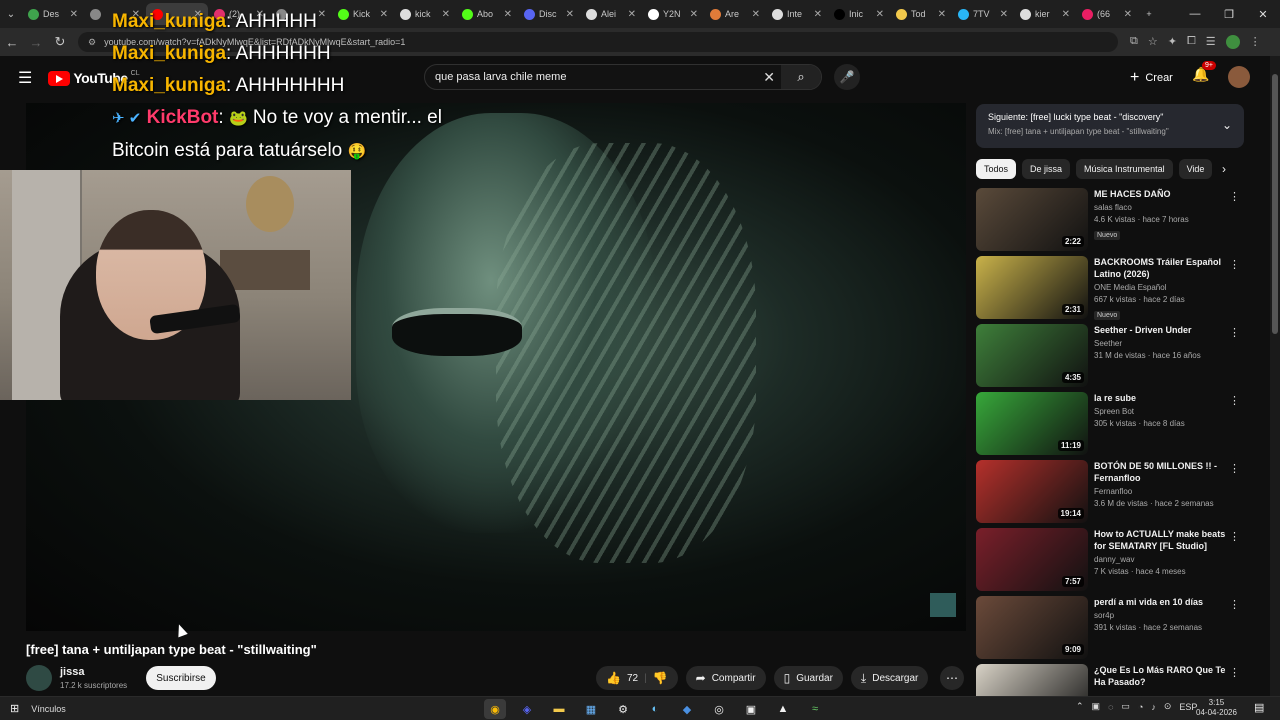 The width and height of the screenshot is (1280, 720). What do you see at coordinates (623, 709) in the screenshot?
I see `settings-gear-icon: ⚙` at bounding box center [623, 709].